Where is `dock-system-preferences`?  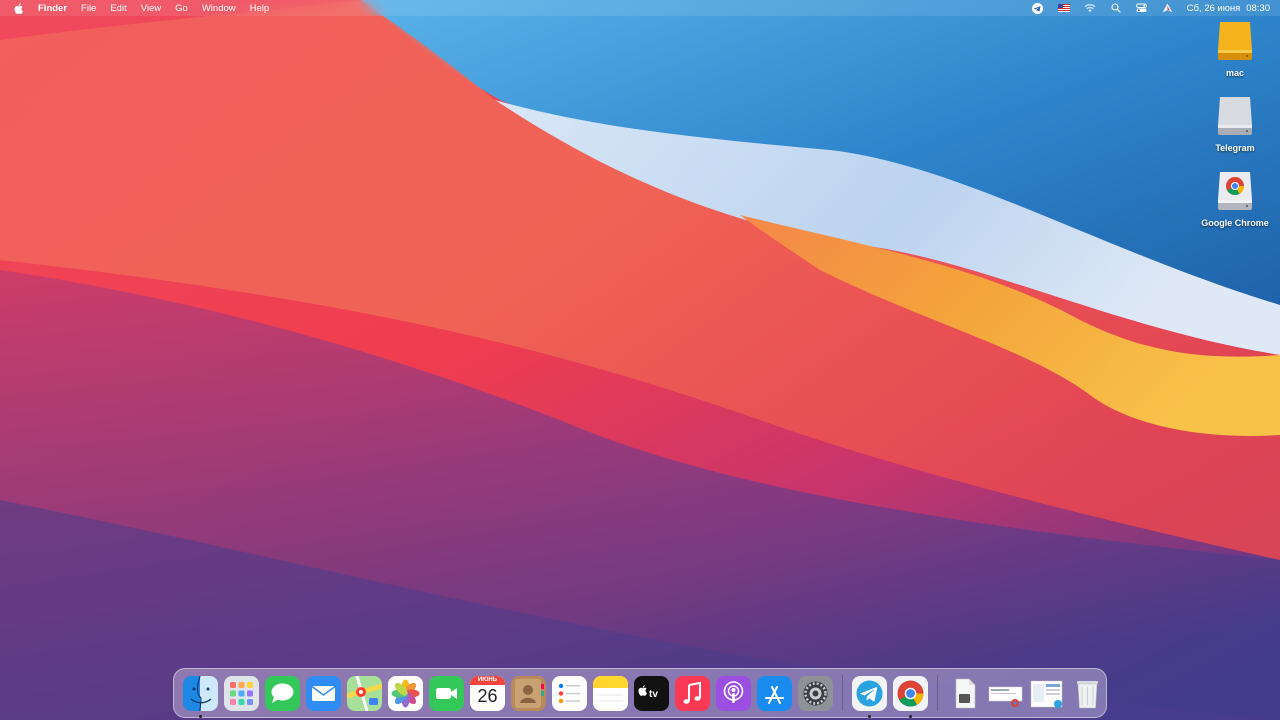 dock-system-preferences is located at coordinates (815, 693).